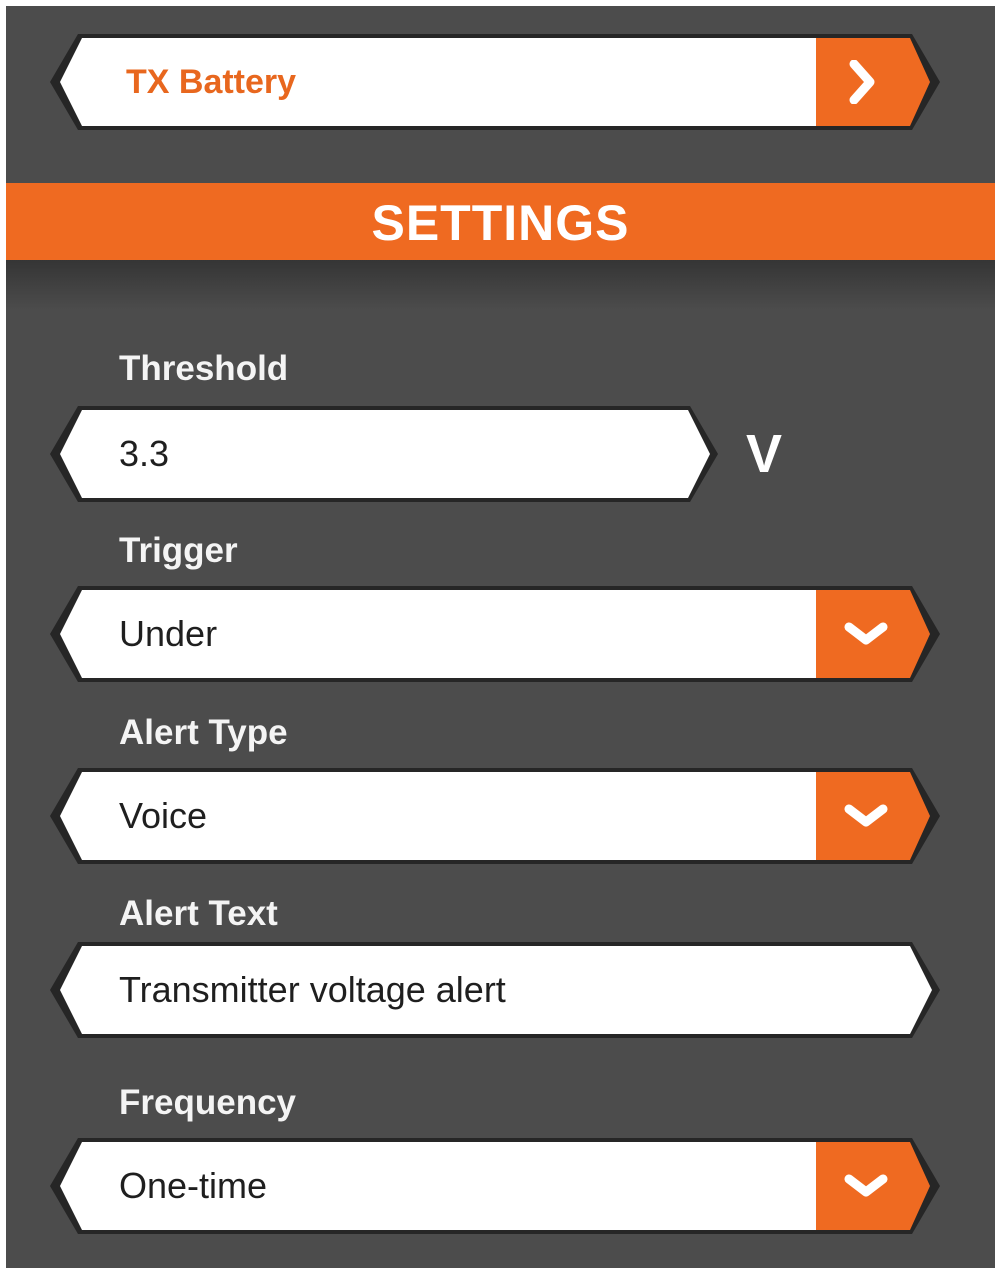  Describe the element at coordinates (501, 816) in the screenshot. I see `alert-type-select: Voice` at that location.